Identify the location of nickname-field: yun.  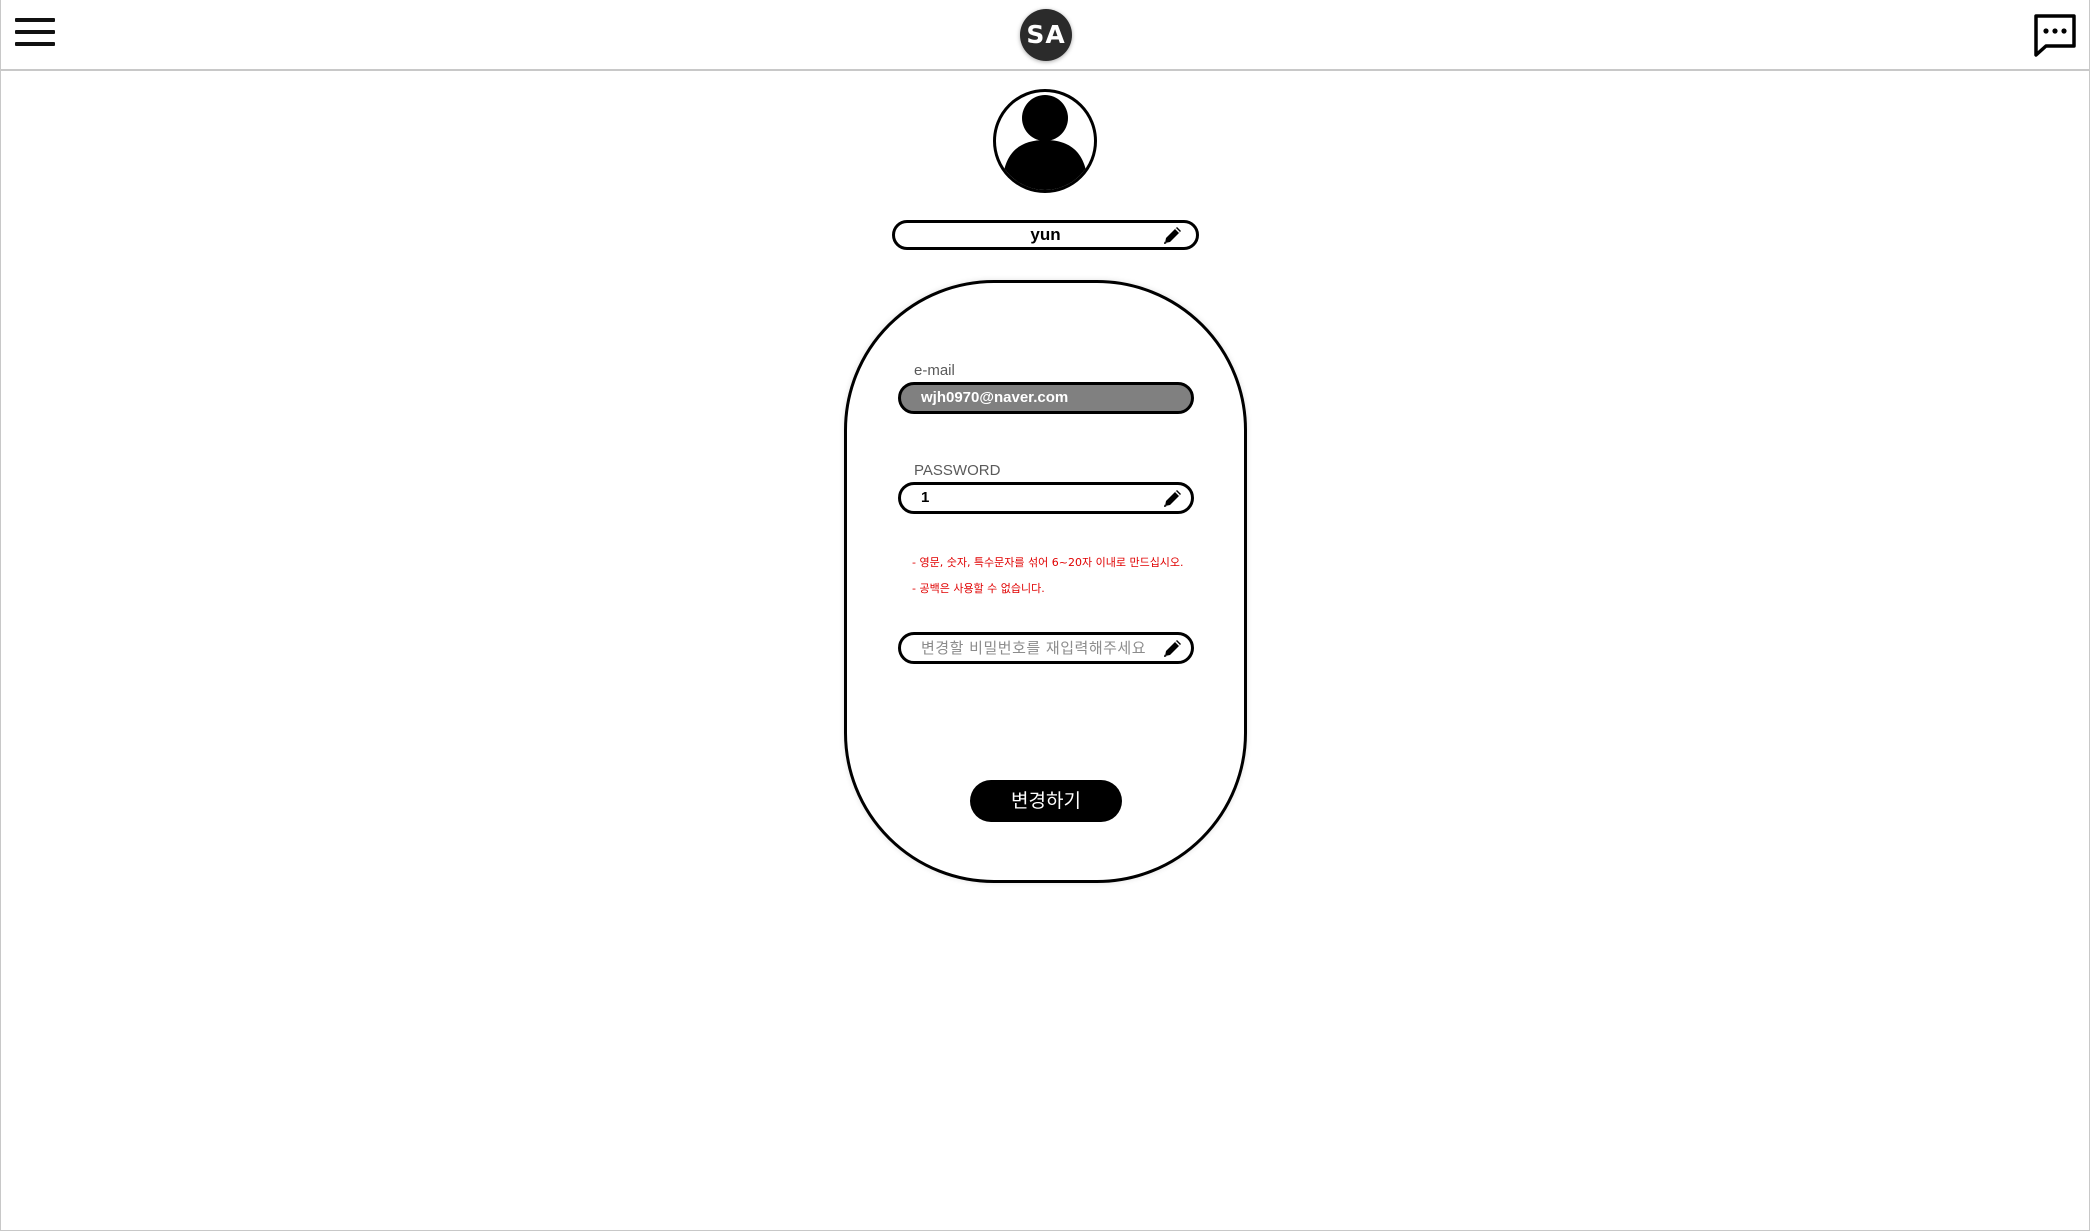
(1045, 235).